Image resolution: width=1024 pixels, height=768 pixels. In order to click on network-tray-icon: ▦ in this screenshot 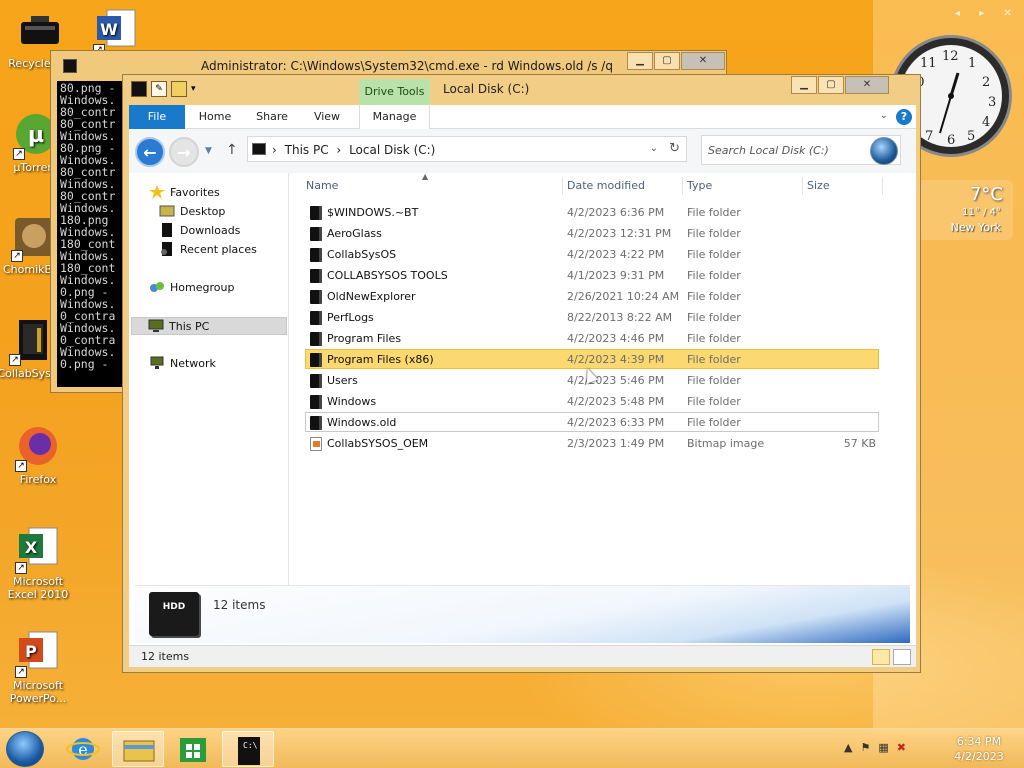, I will do `click(883, 747)`.